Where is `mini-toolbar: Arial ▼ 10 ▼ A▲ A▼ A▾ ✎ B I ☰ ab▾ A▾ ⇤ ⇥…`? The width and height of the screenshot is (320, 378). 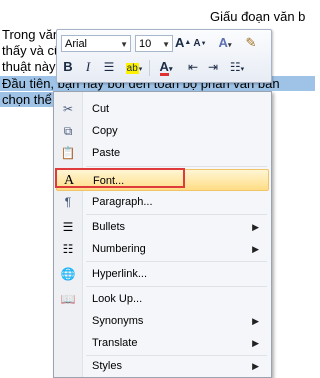 mini-toolbar: Arial ▼ 10 ▼ A▲ A▼ A▾ ✎ B I ☰ ab▾ A▾ ⇤ ⇥… is located at coordinates (164, 56).